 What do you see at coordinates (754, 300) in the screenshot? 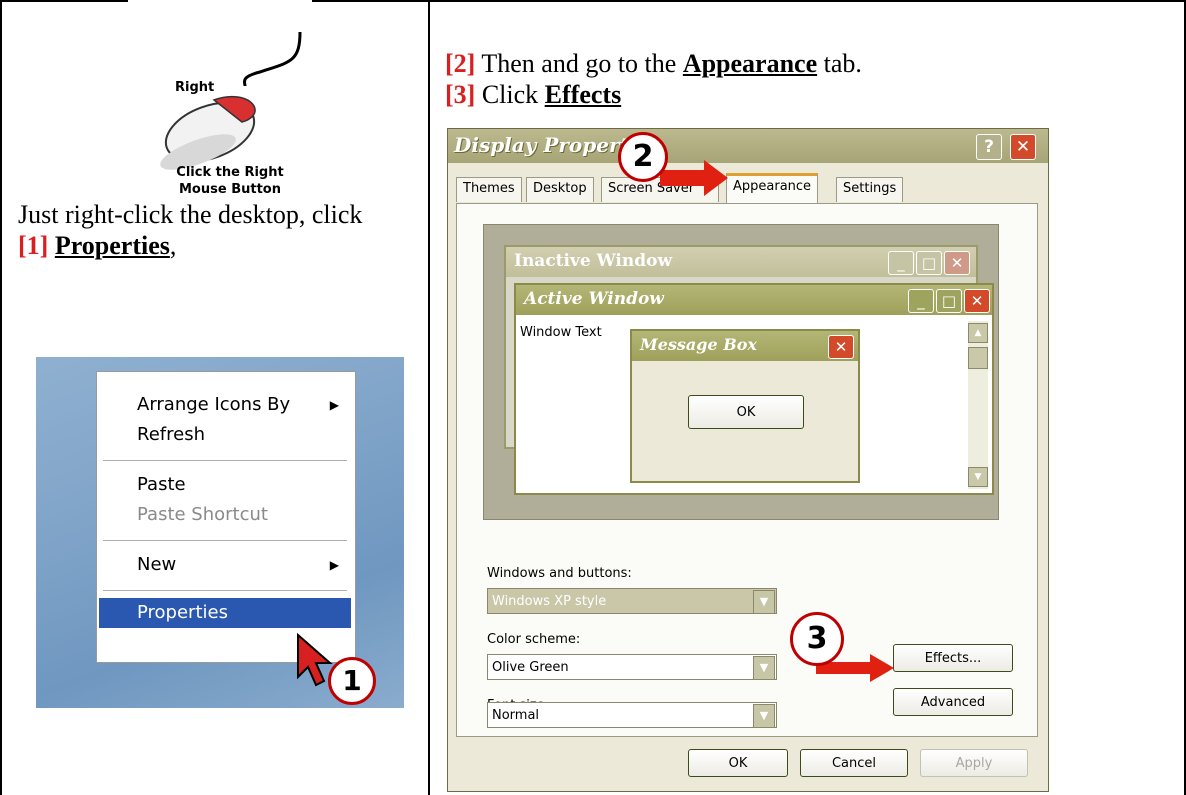
I see `active-titlebar: Active Window _ □ ✕` at bounding box center [754, 300].